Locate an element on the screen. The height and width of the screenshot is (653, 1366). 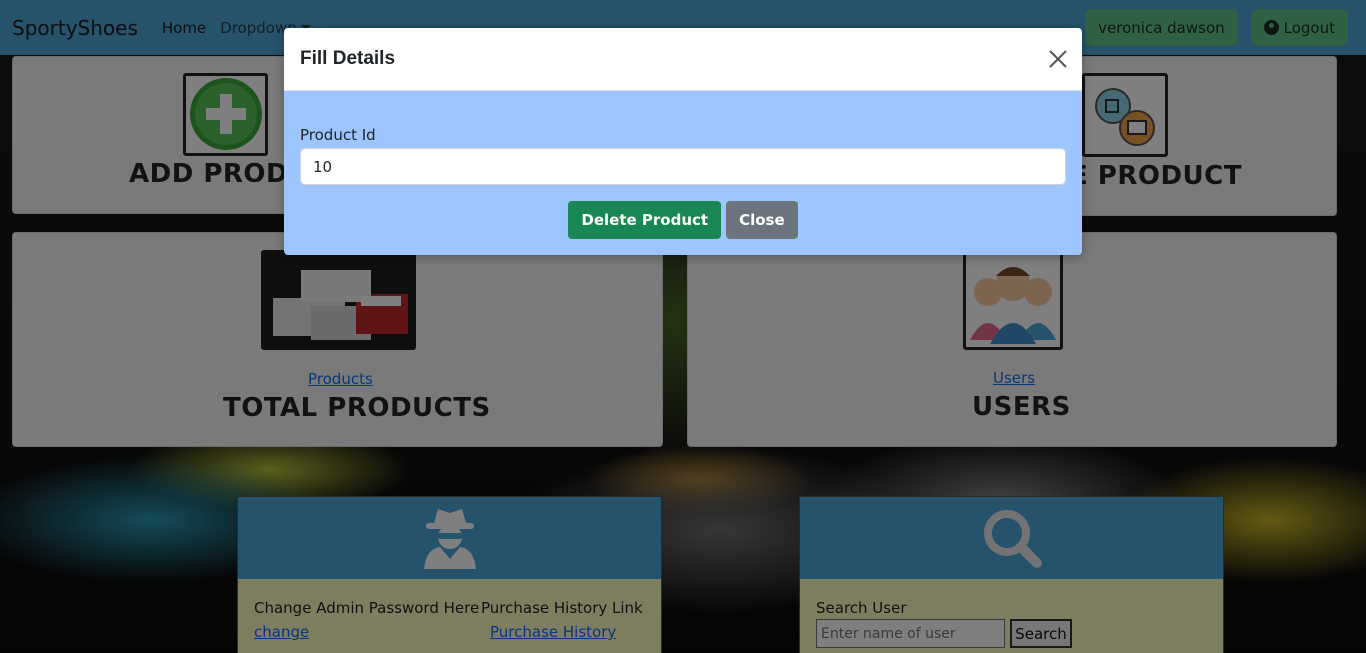
modal-header: Fill Details is located at coordinates (683, 59).